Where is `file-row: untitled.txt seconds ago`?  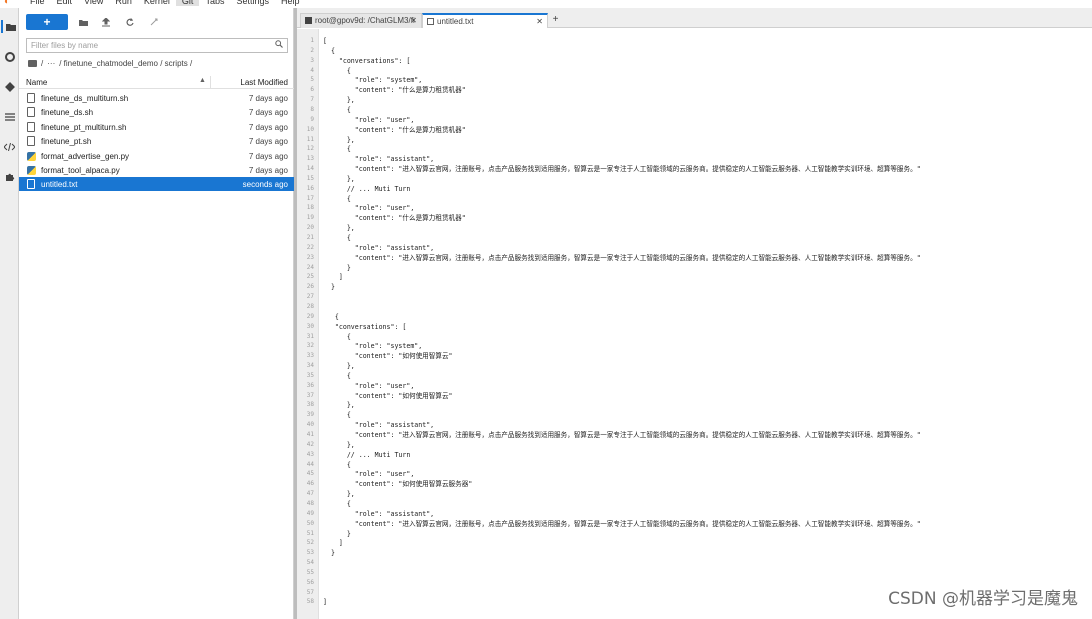 file-row: untitled.txt seconds ago is located at coordinates (156, 184).